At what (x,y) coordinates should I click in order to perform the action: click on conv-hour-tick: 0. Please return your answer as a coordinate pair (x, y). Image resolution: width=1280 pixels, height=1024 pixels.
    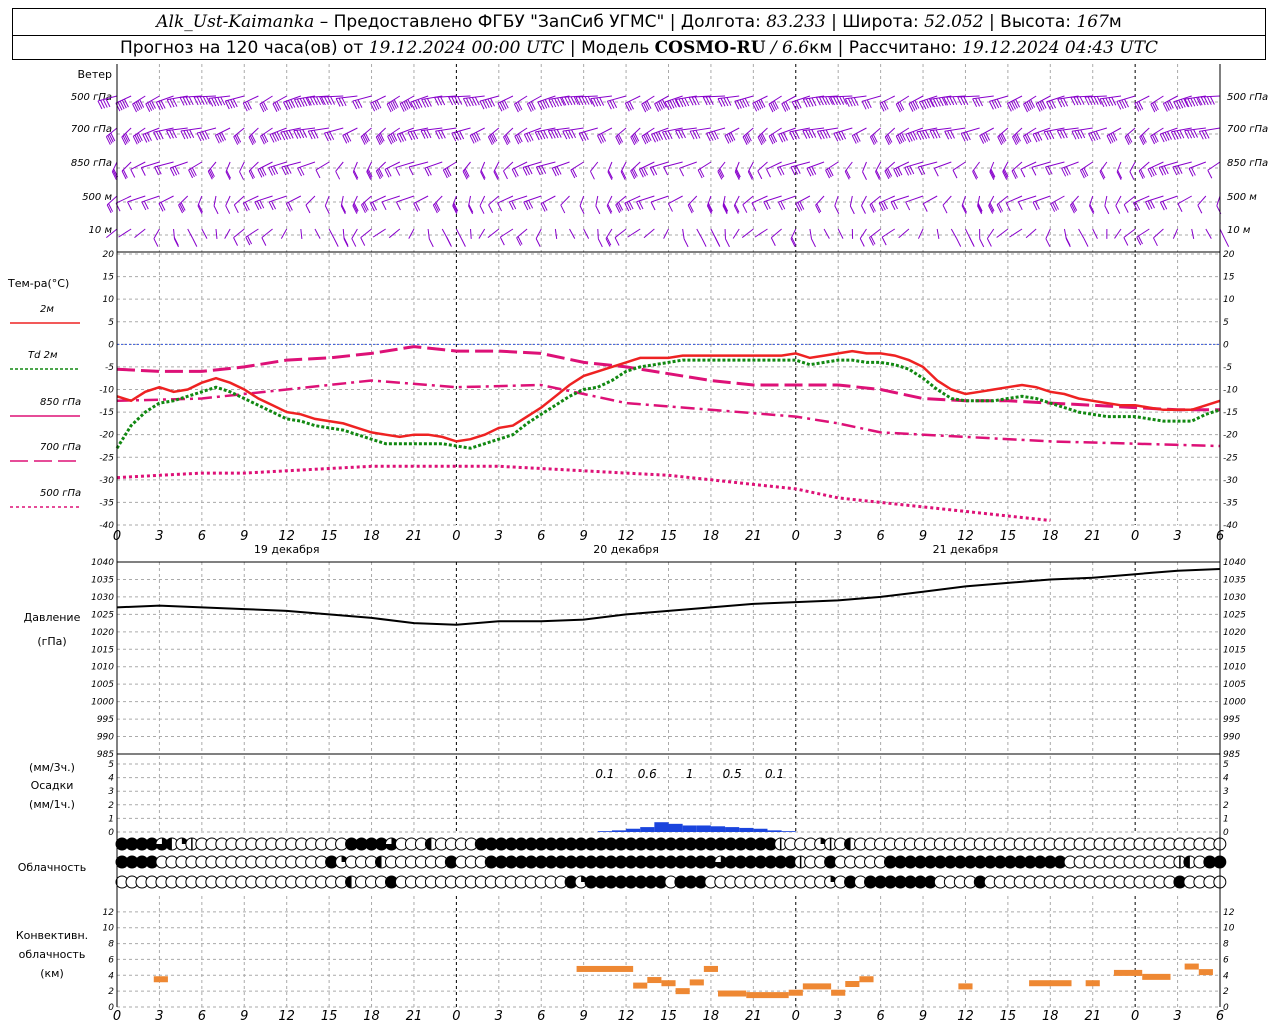
    Looking at the image, I should click on (456, 1016).